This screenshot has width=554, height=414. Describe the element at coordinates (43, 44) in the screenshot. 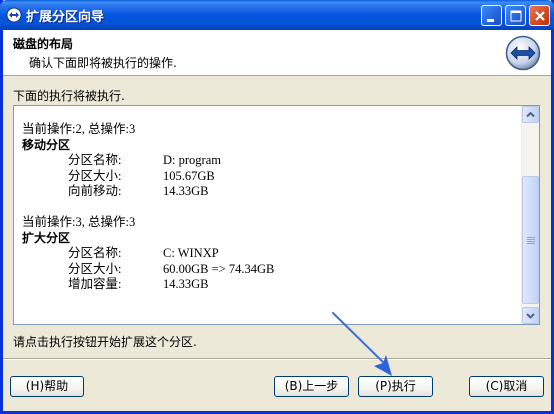

I see `header-title: 磁盘的布局` at that location.